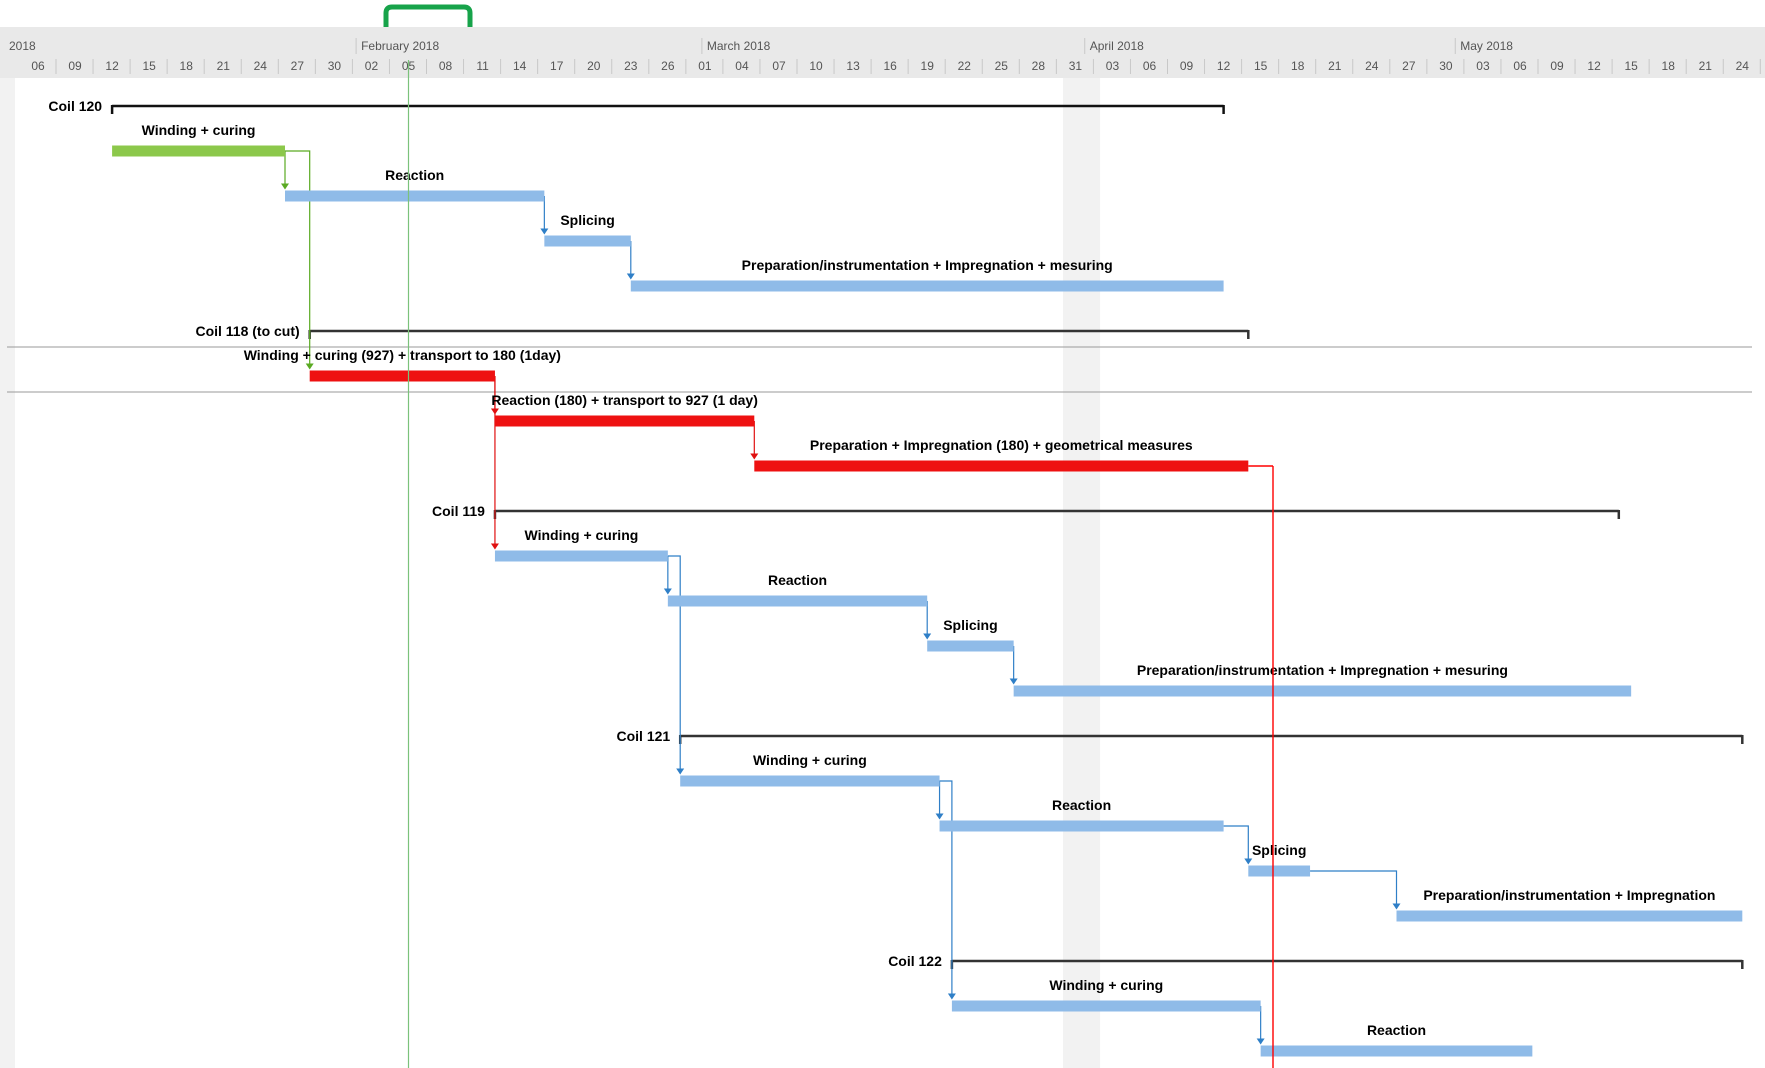  I want to click on month-label: April 2018, so click(1117, 46).